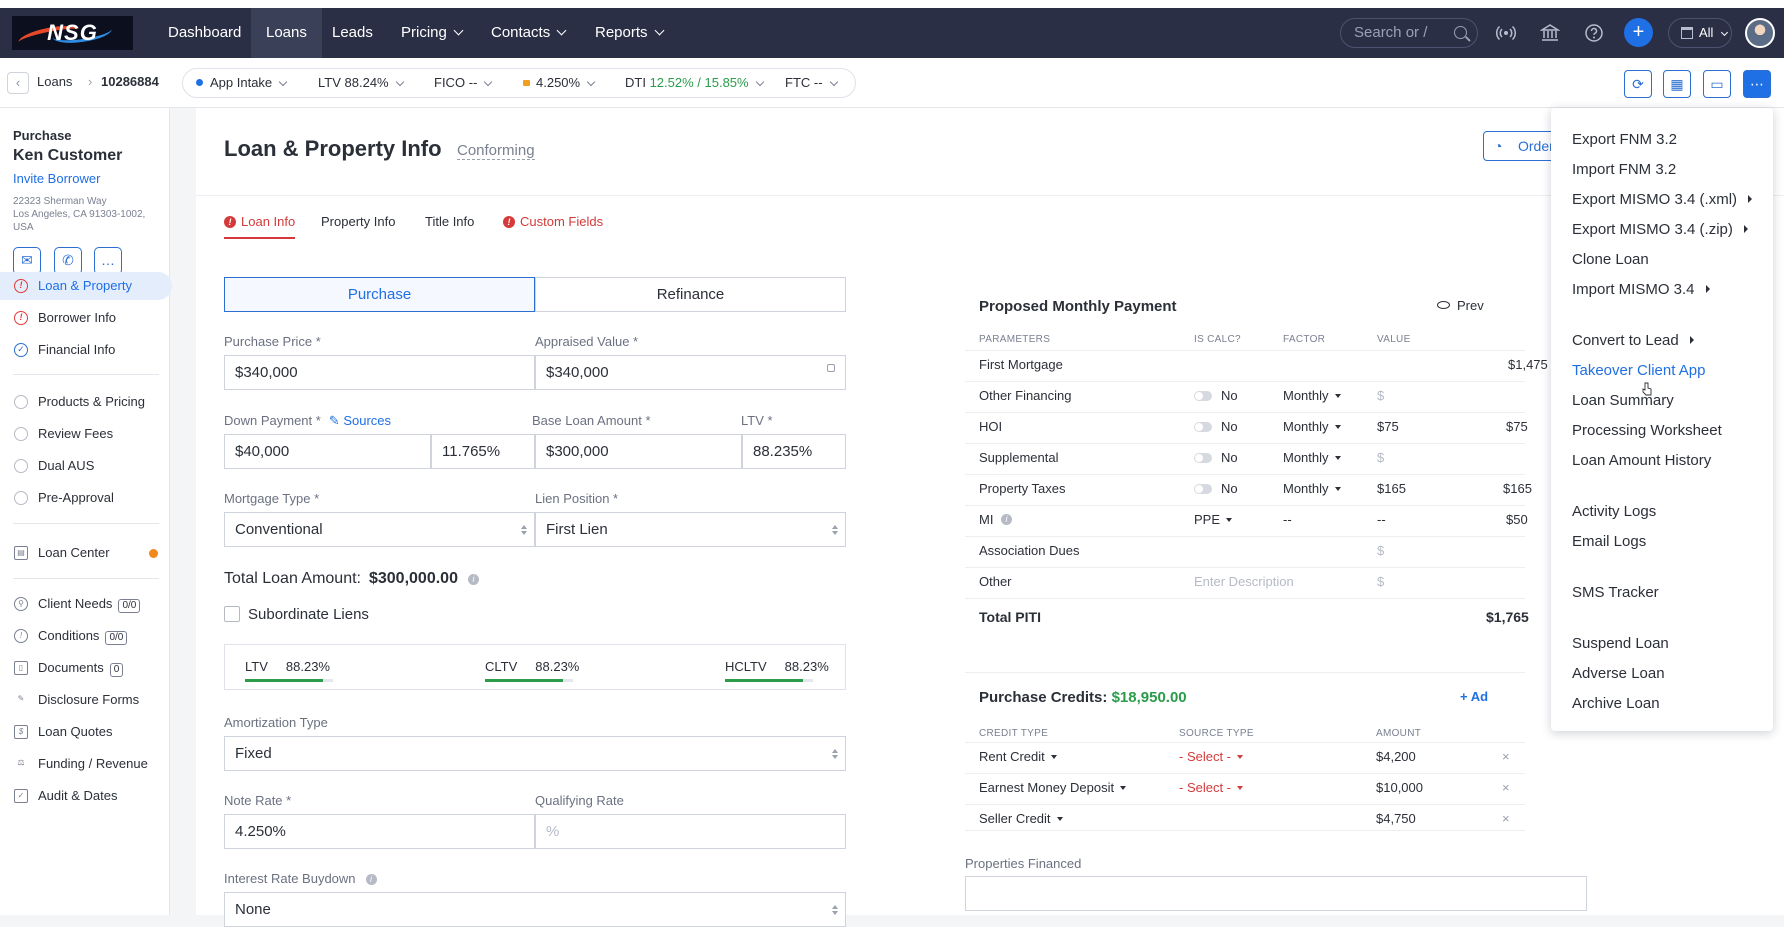 This screenshot has height=927, width=1784. What do you see at coordinates (86, 700) in the screenshot?
I see `sidebar-item-disclosure-forms: ✎ Disclosure Forms` at bounding box center [86, 700].